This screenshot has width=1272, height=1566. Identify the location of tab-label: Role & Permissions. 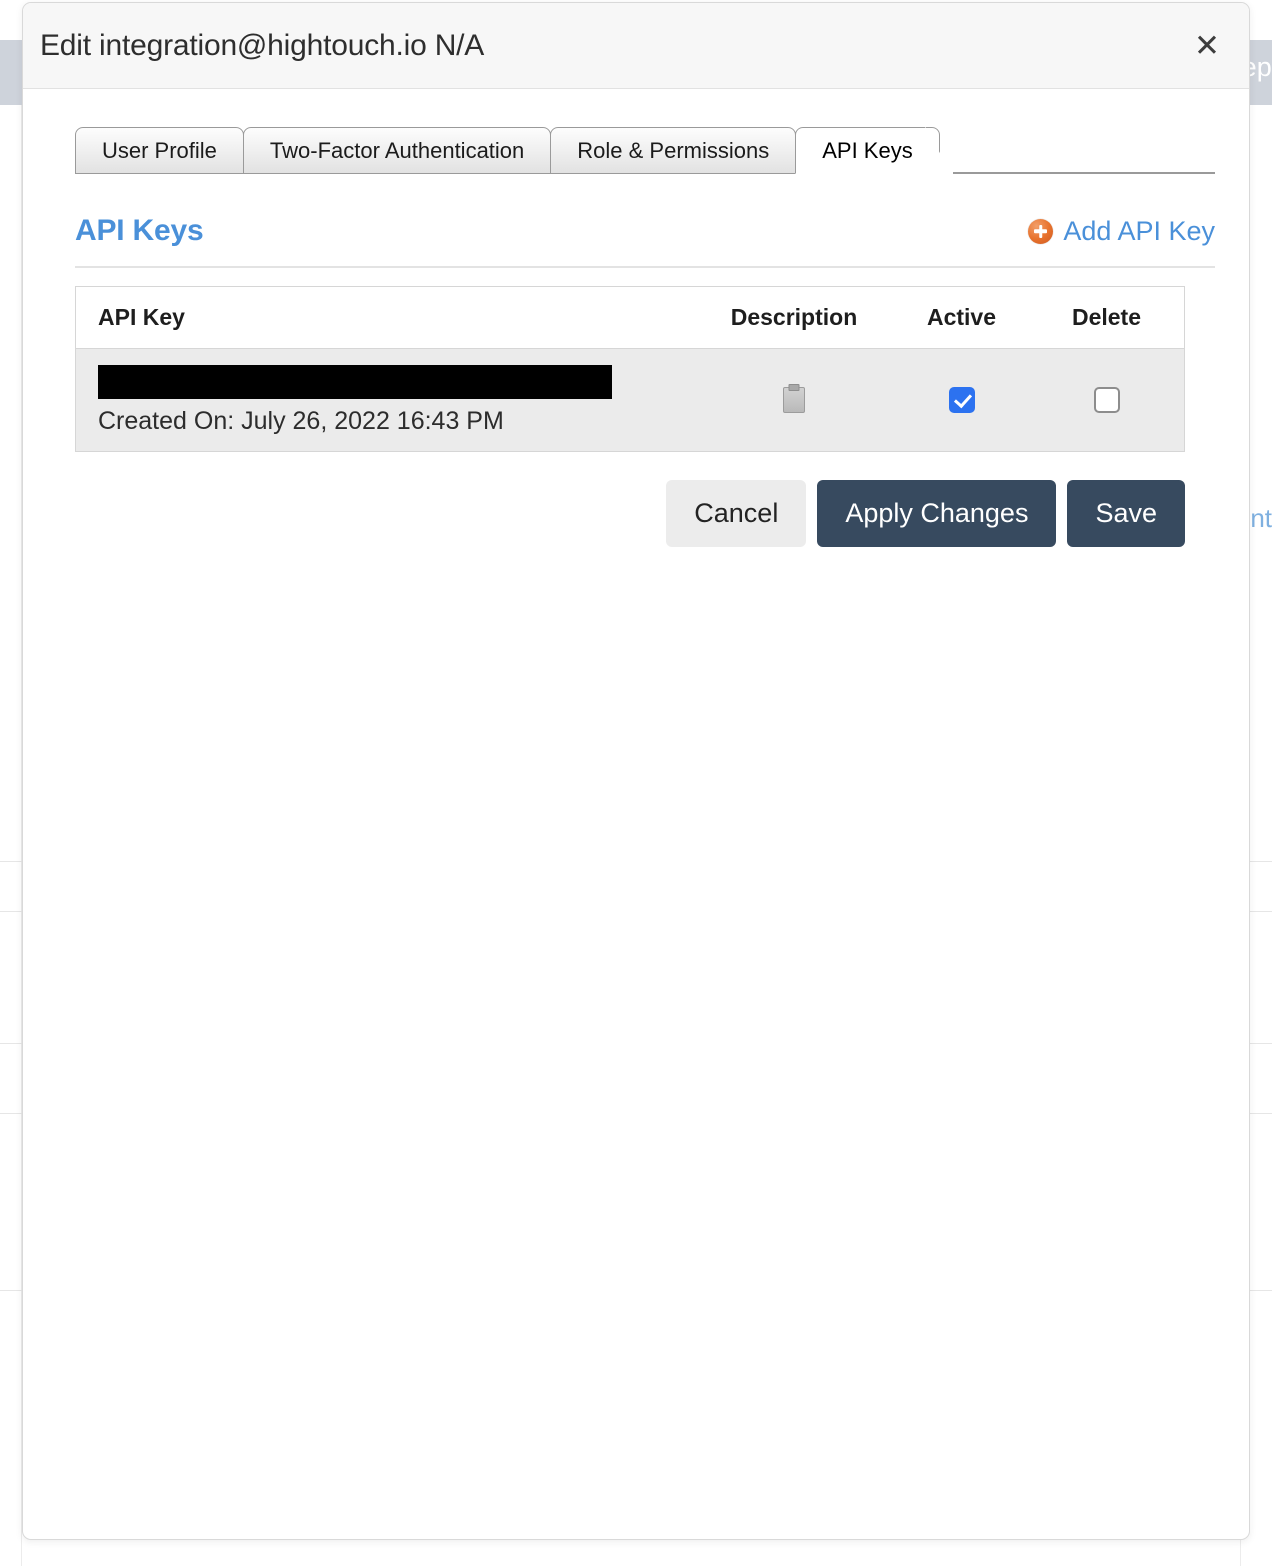
(673, 150).